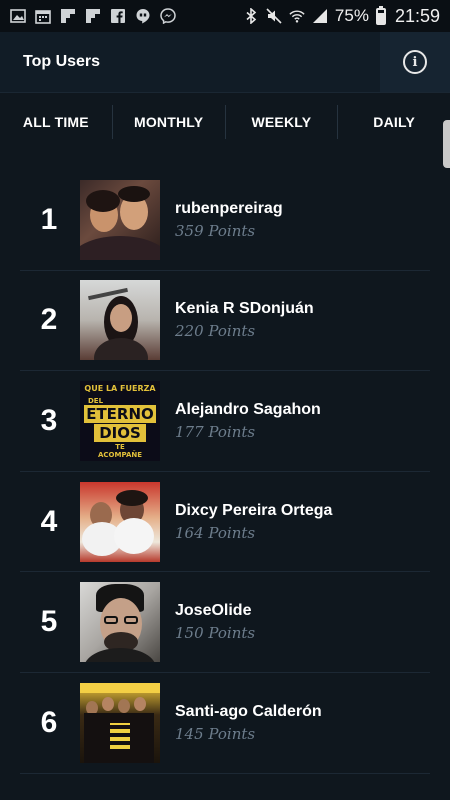 This screenshot has width=450, height=800. Describe the element at coordinates (297, 16) in the screenshot. I see `wifi-icon` at that location.